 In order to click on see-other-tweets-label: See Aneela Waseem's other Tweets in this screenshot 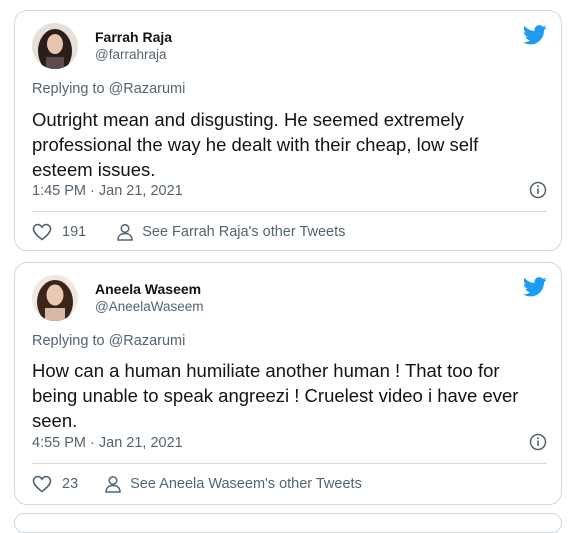, I will do `click(246, 484)`.